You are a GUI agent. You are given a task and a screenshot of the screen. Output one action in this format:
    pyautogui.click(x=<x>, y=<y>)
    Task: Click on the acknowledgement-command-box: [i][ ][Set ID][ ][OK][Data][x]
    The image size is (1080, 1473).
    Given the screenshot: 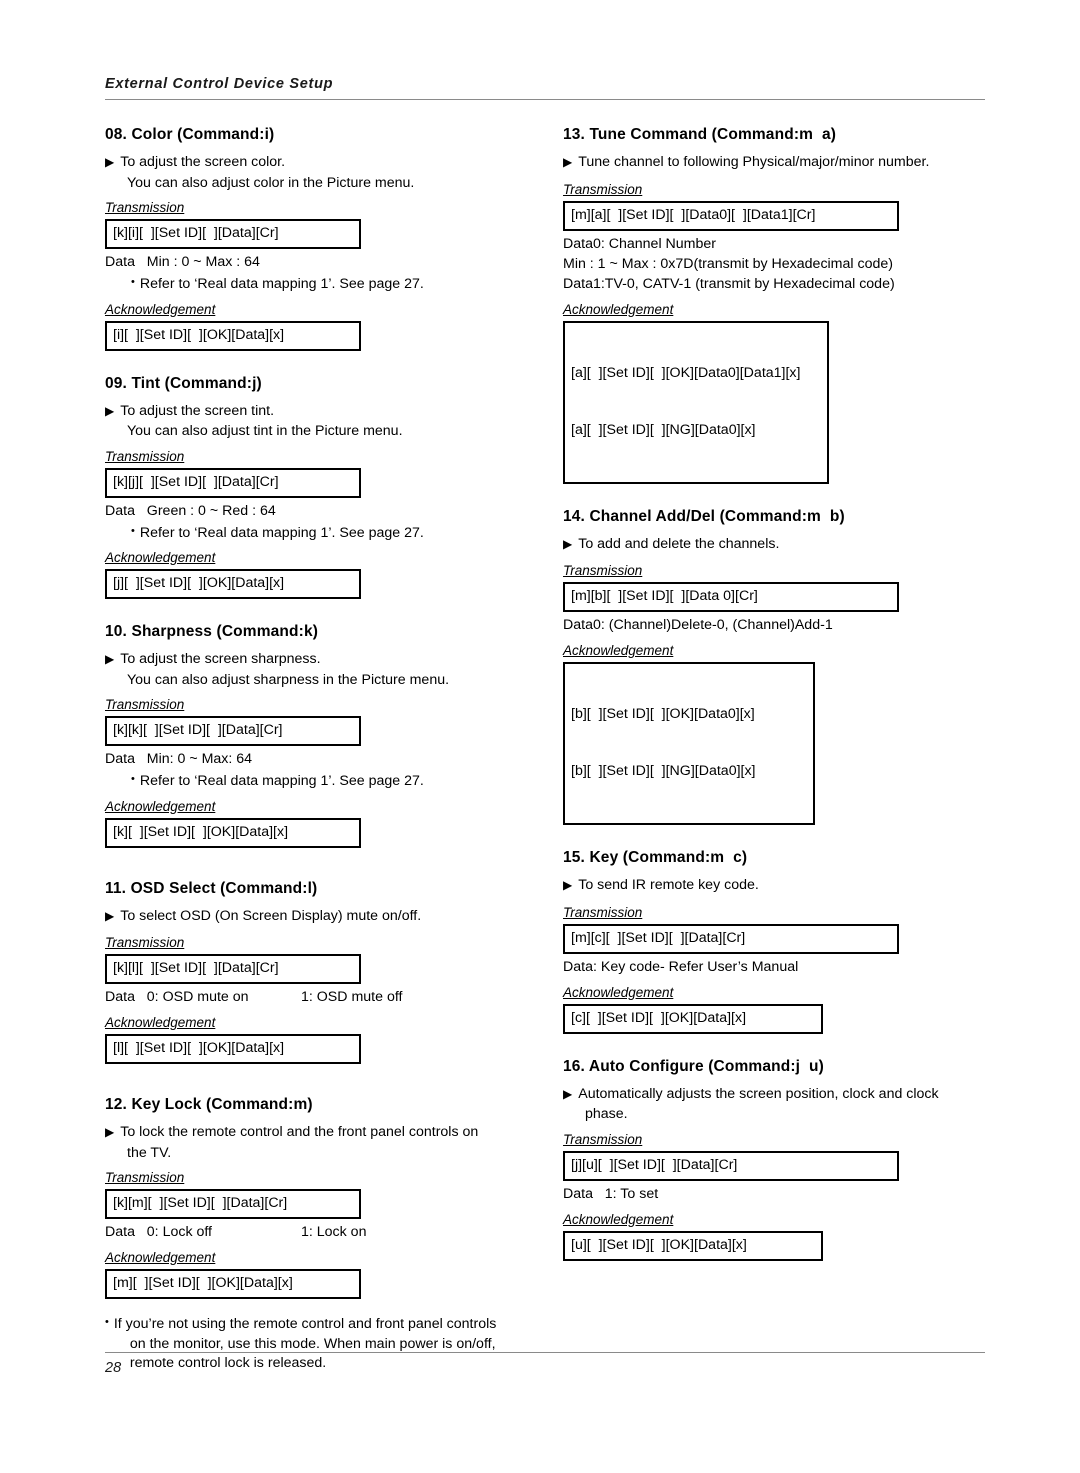 What is the action you would take?
    pyautogui.click(x=233, y=335)
    